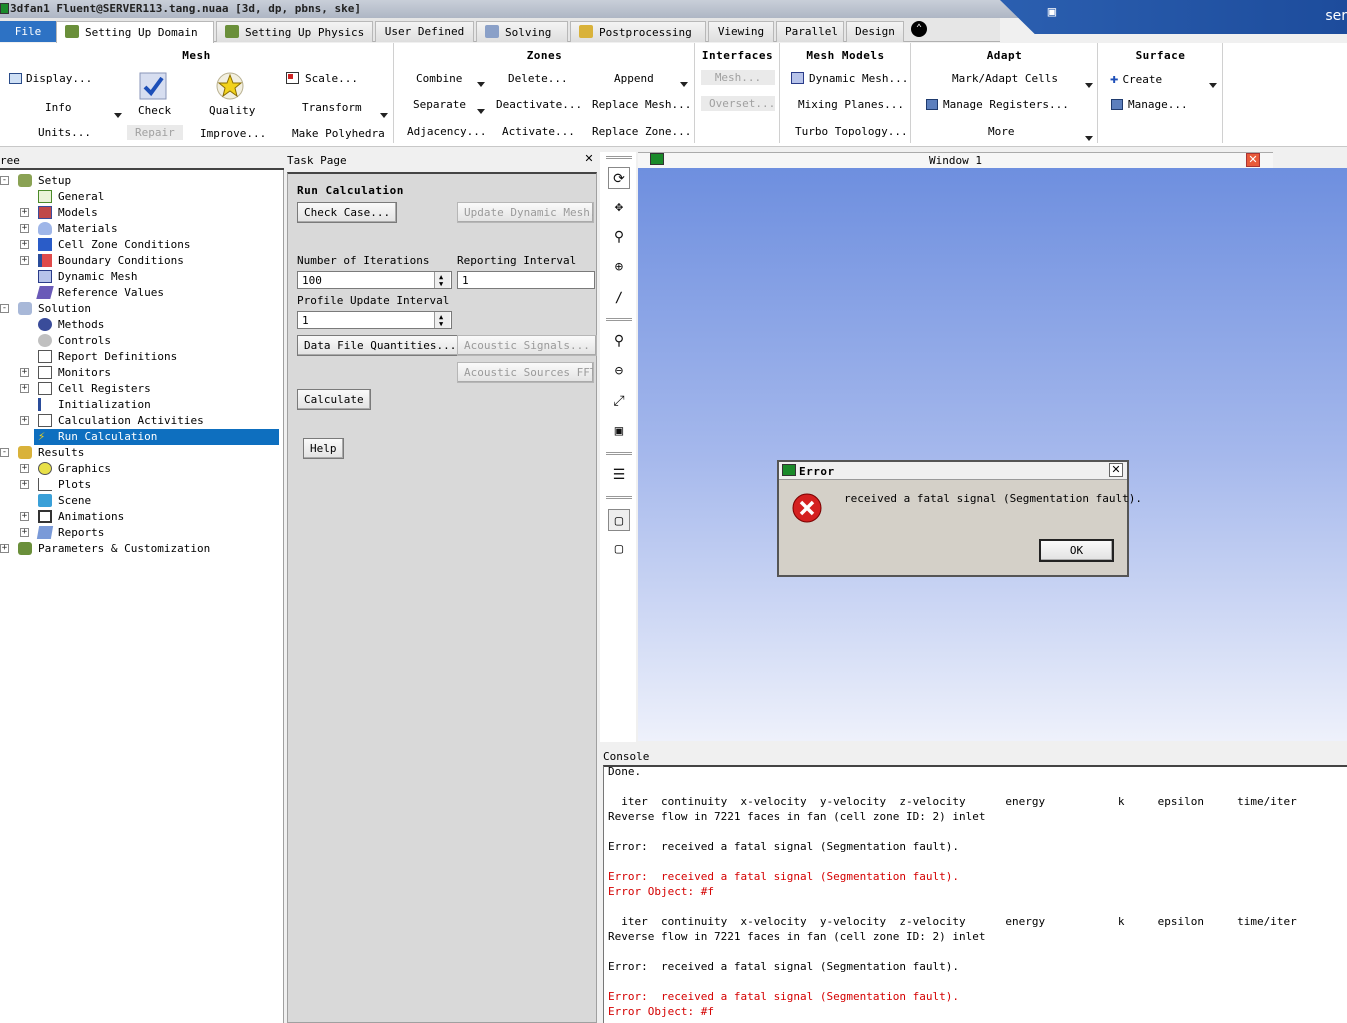 This screenshot has width=1347, height=1023. I want to click on help-button: Help, so click(323, 448).